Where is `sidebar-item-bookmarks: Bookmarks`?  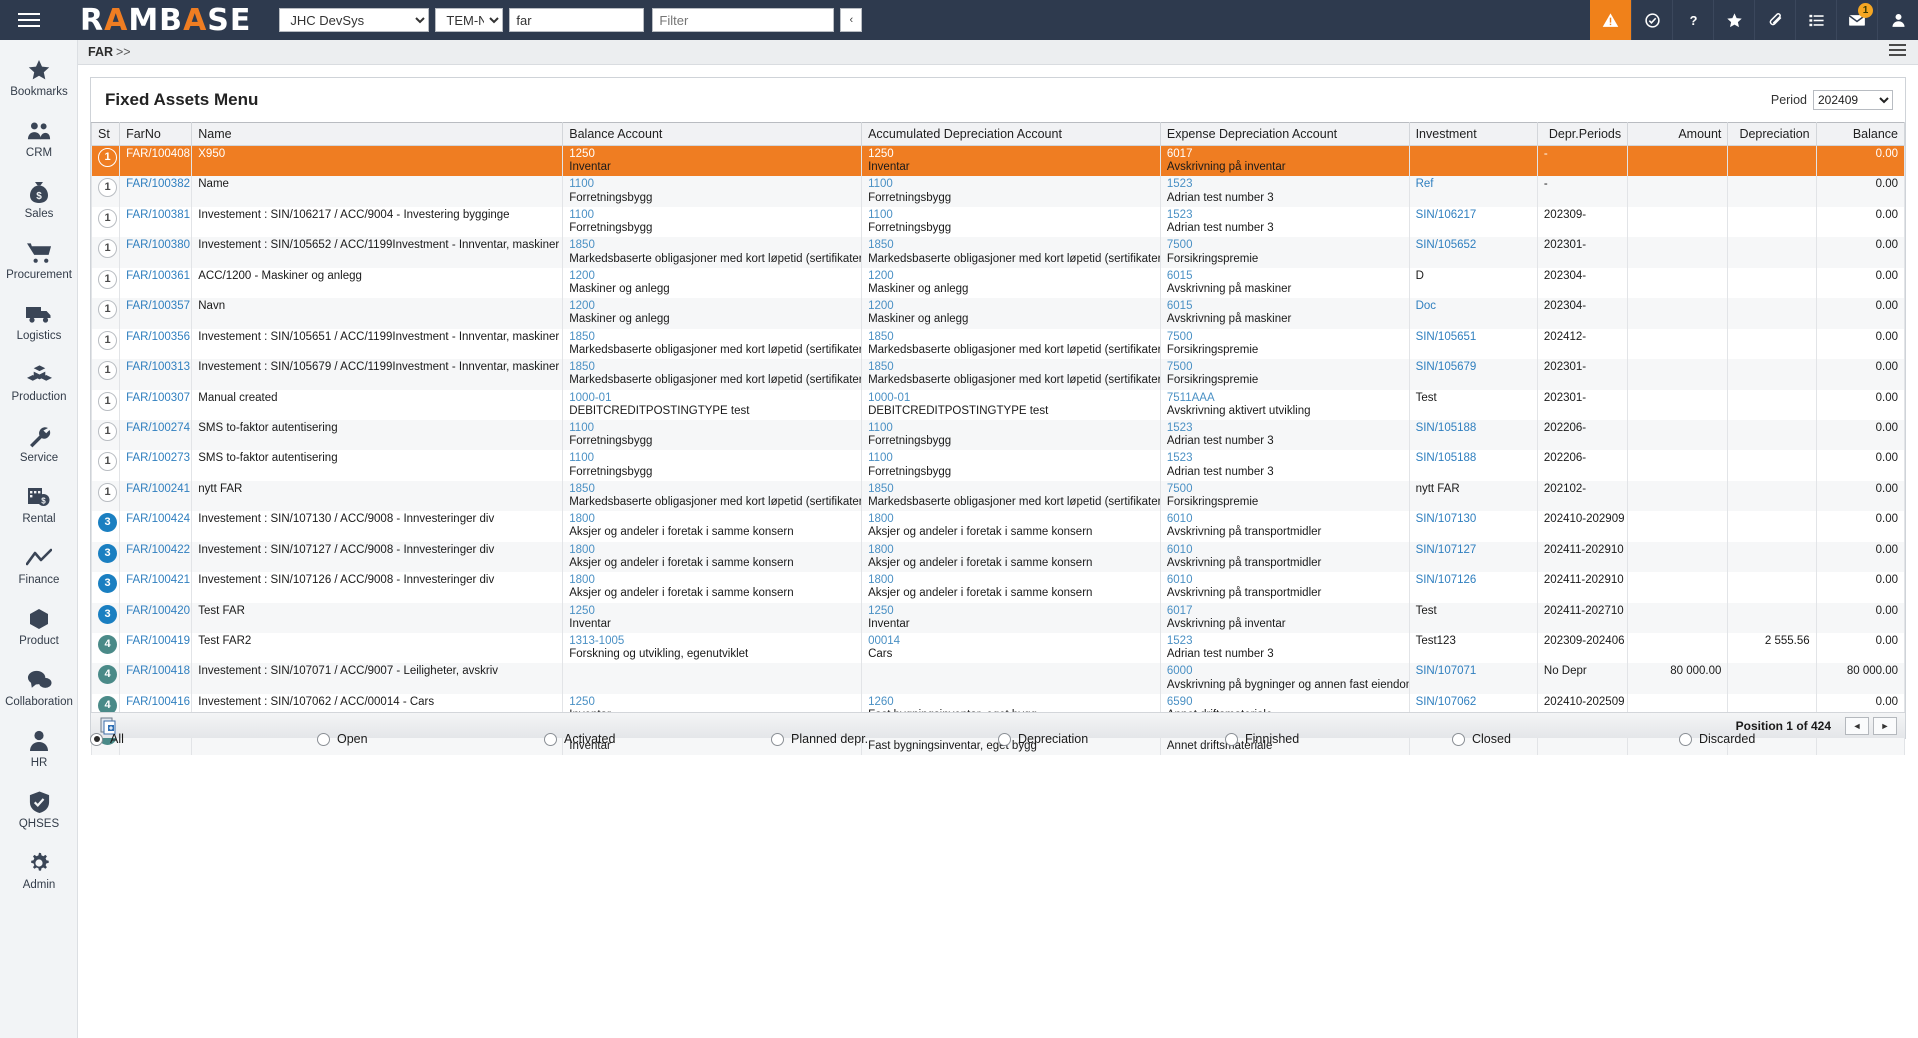 sidebar-item-bookmarks: Bookmarks is located at coordinates (39, 76).